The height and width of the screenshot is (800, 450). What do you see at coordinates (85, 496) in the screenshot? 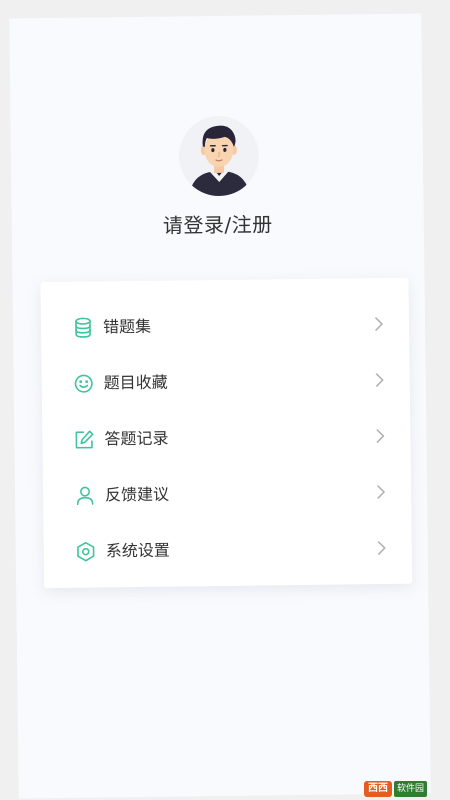
I see `user-icon` at bounding box center [85, 496].